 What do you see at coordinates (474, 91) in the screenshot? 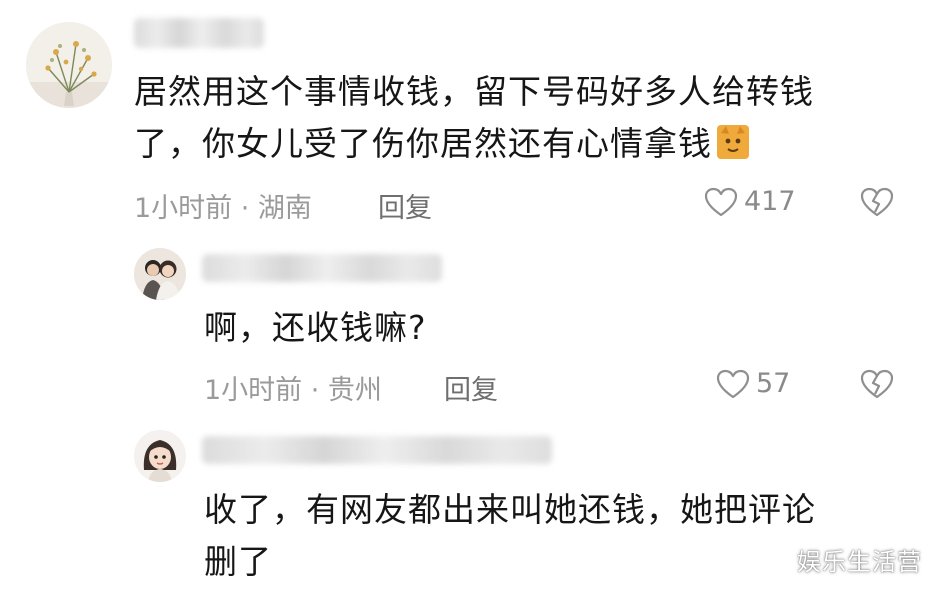
I see `comment-text-line-1: 居然用这个事情收钱，留下号码好多人给转钱` at bounding box center [474, 91].